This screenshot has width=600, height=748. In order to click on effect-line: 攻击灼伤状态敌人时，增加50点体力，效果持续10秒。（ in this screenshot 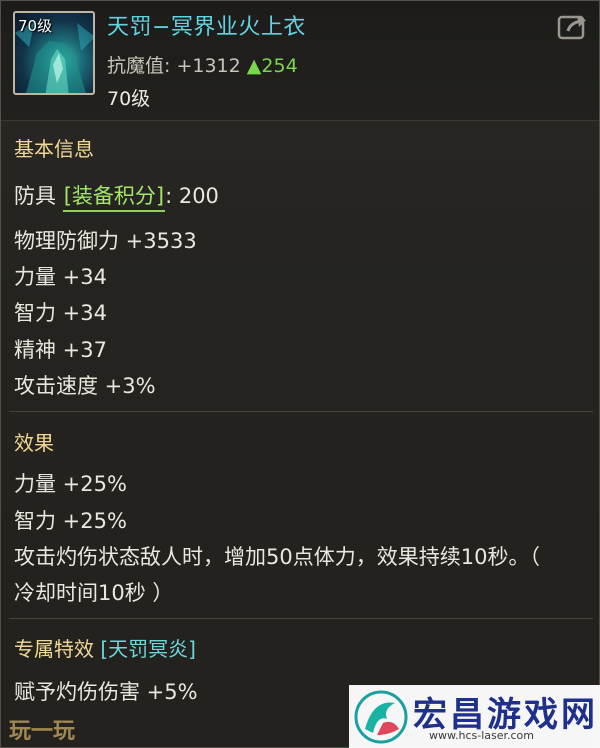, I will do `click(277, 557)`.